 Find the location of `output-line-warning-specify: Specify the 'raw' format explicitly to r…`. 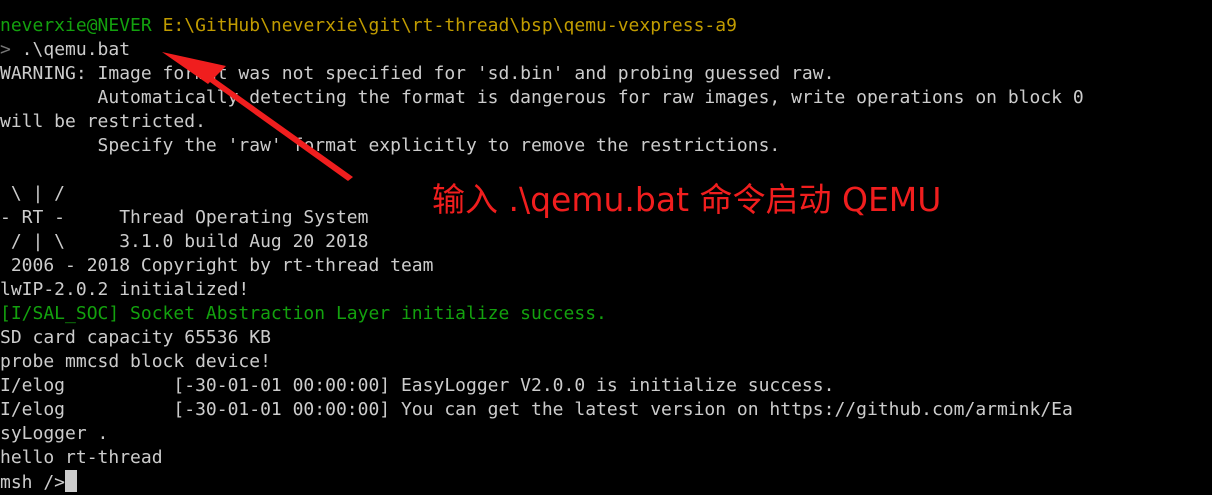

output-line-warning-specify: Specify the 'raw' format explicitly to r… is located at coordinates (390, 145).